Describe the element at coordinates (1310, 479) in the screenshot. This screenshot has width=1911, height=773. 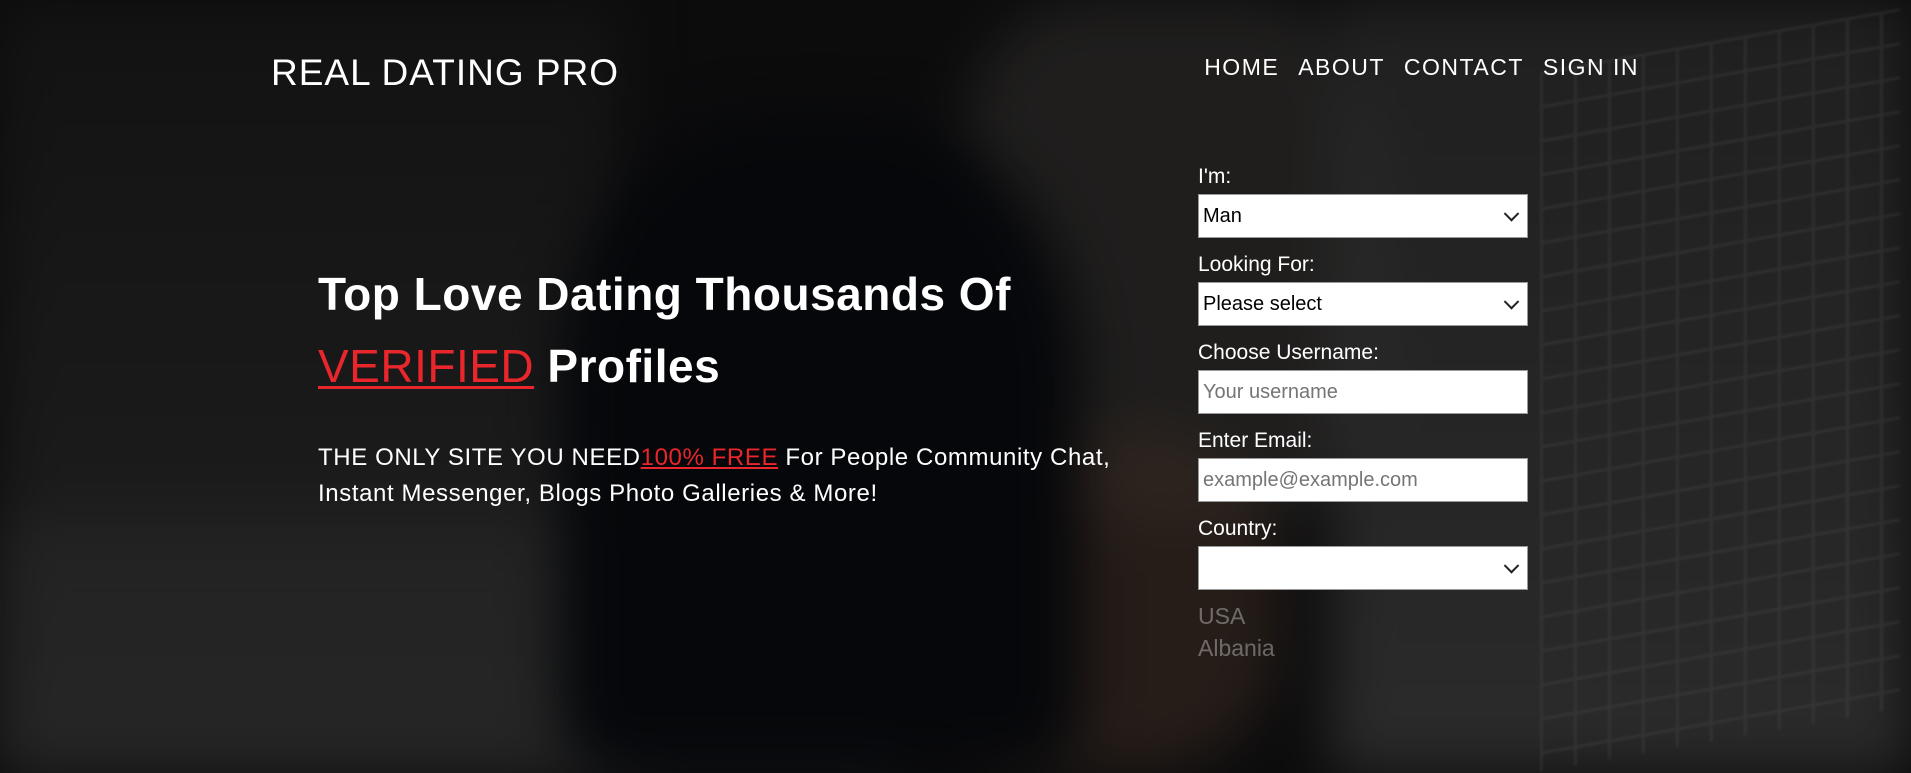
I see `email-placeholder: example@example.com` at that location.